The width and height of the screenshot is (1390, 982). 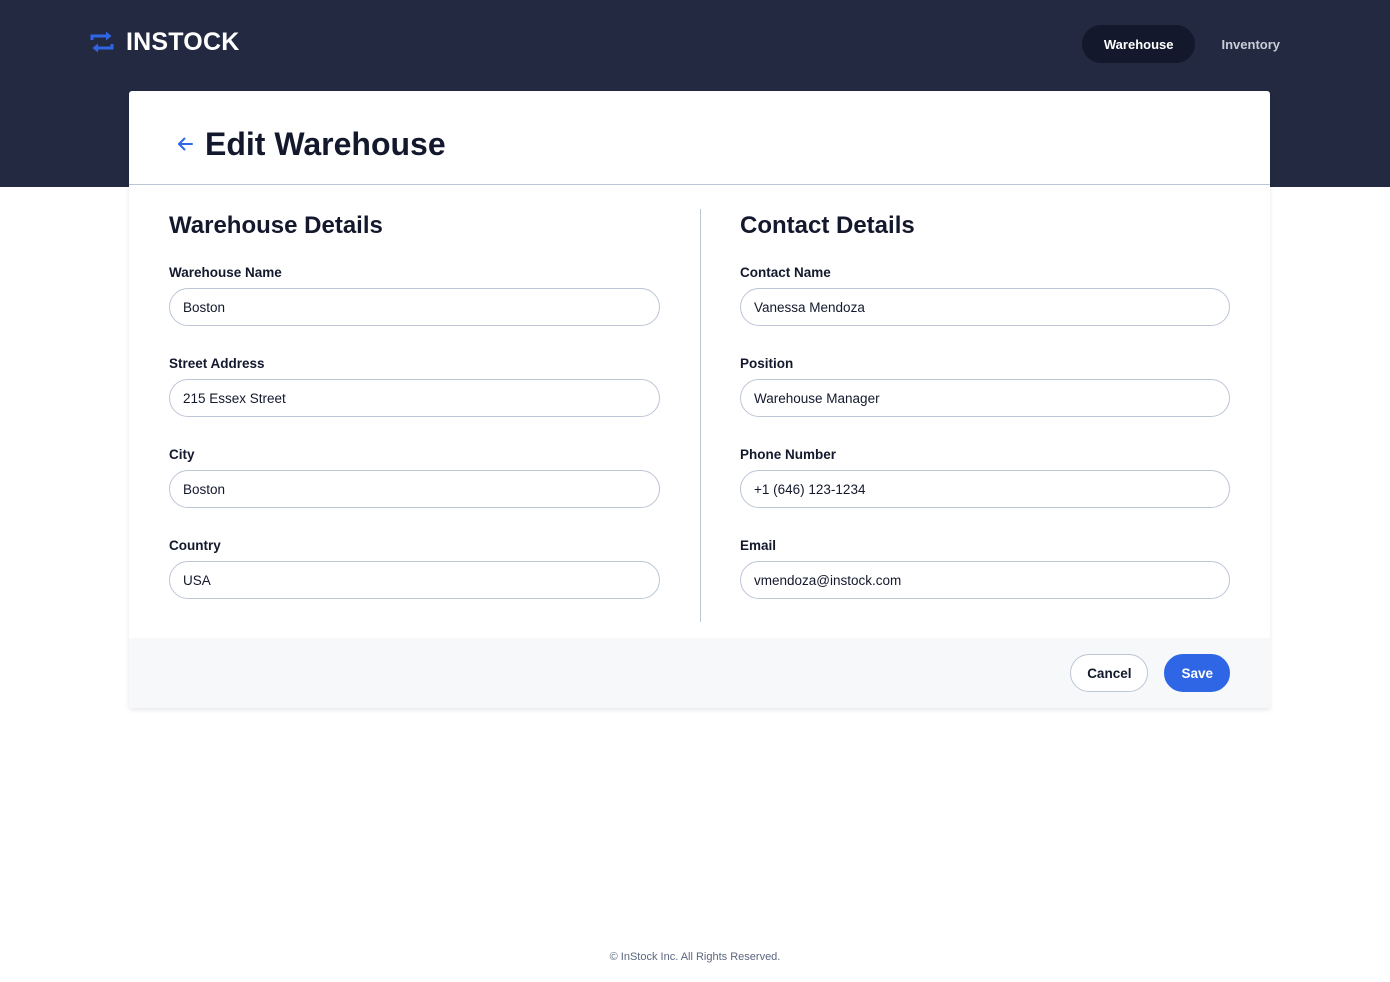 I want to click on field-email: Email, so click(x=985, y=582).